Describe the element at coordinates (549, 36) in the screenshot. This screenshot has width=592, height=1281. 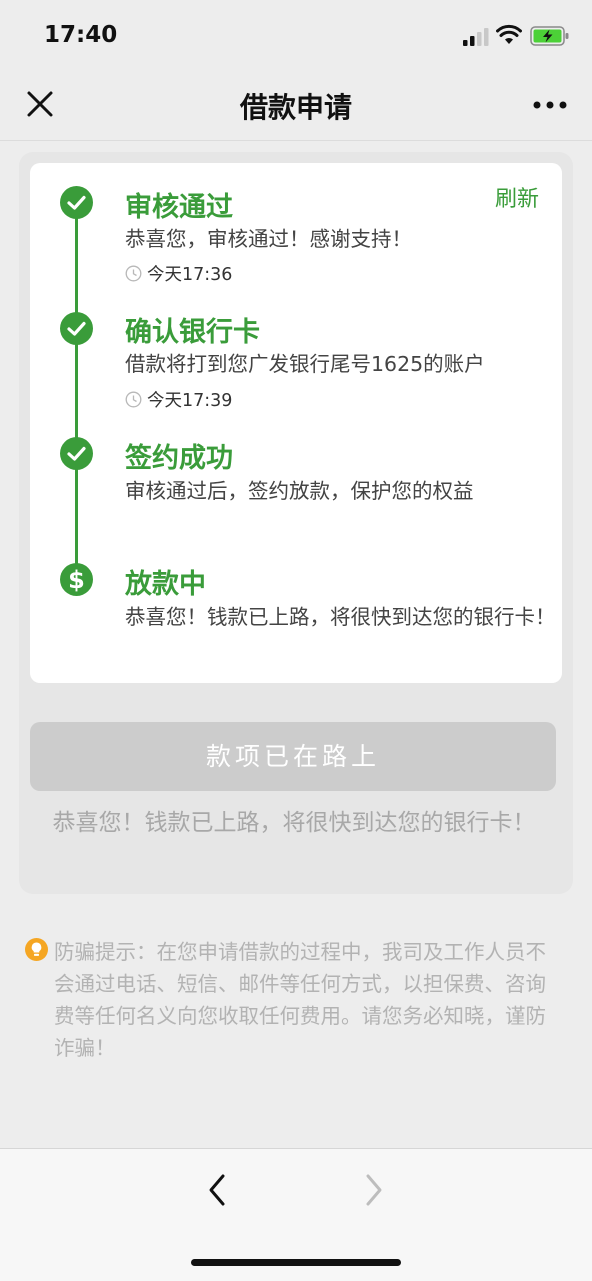
I see `battery-icon` at that location.